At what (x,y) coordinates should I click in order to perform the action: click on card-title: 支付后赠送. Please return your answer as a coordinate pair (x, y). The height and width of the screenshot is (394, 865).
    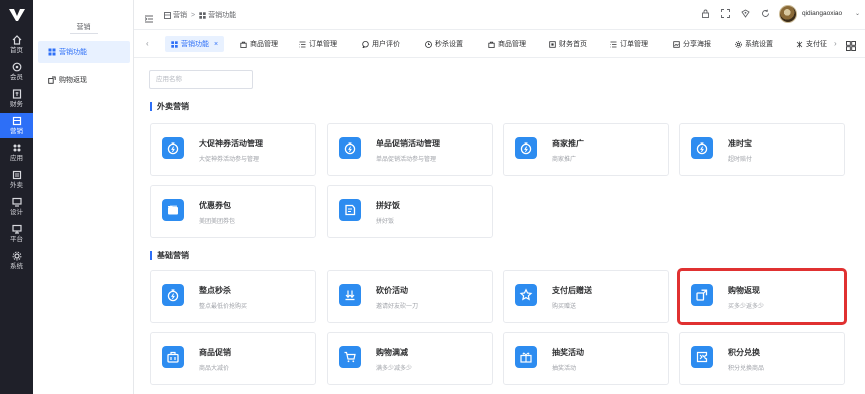
    Looking at the image, I should click on (572, 290).